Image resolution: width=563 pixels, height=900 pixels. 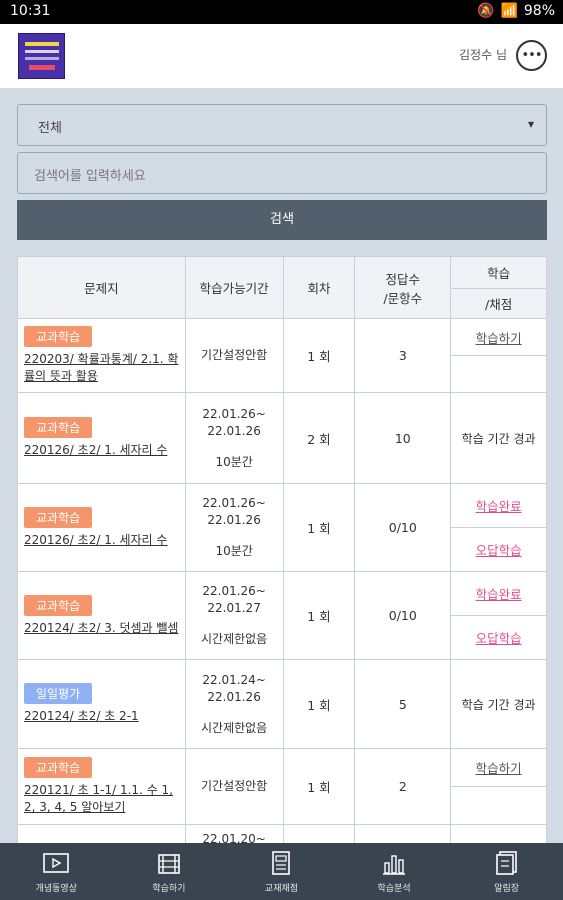 I want to click on header-round: 회차, so click(x=319, y=287).